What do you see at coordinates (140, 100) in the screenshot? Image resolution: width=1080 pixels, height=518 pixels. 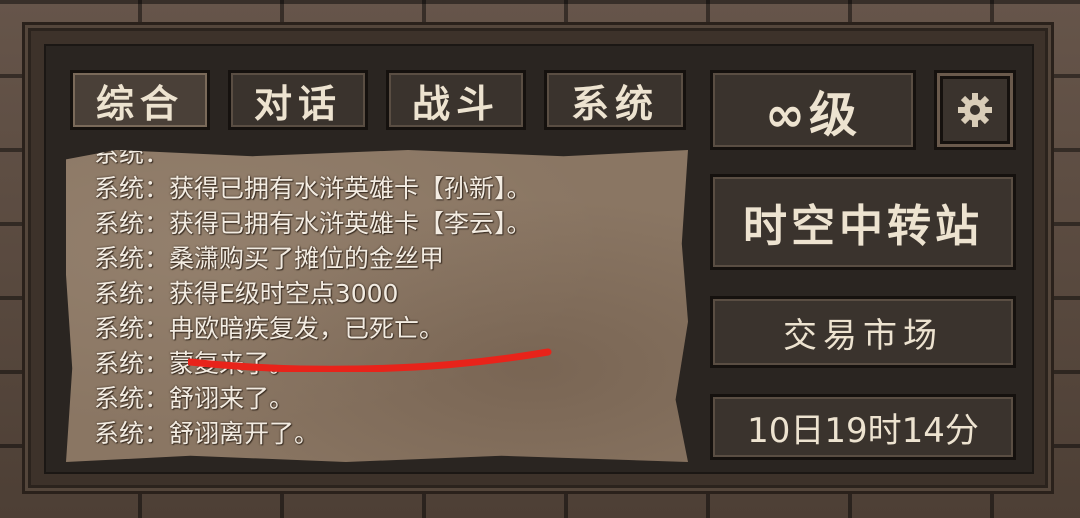 I see `tab-general: 综合` at bounding box center [140, 100].